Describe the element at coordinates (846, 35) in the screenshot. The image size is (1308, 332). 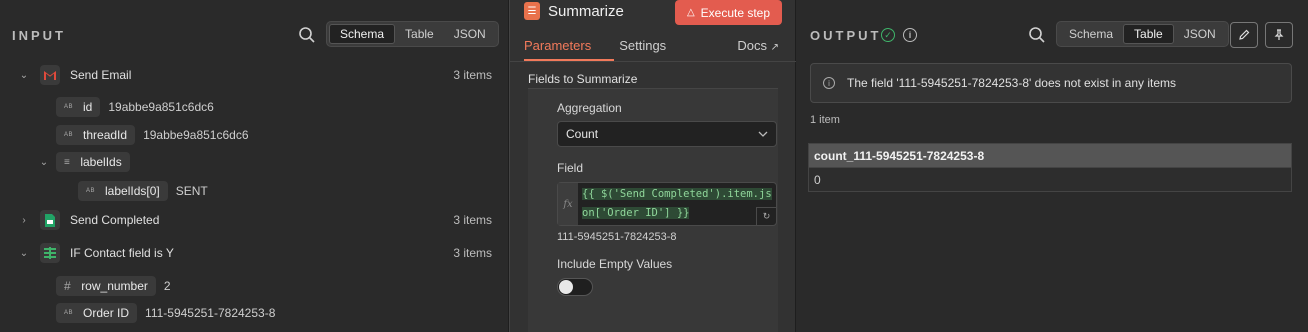
I see `output-title: OUTPUT` at that location.